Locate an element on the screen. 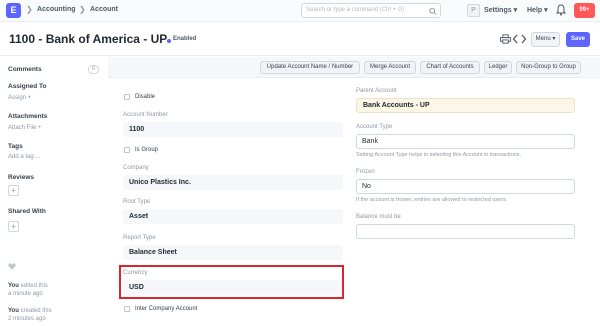 The width and height of the screenshot is (600, 326). shared-with-label: Shared With is located at coordinates (27, 211).